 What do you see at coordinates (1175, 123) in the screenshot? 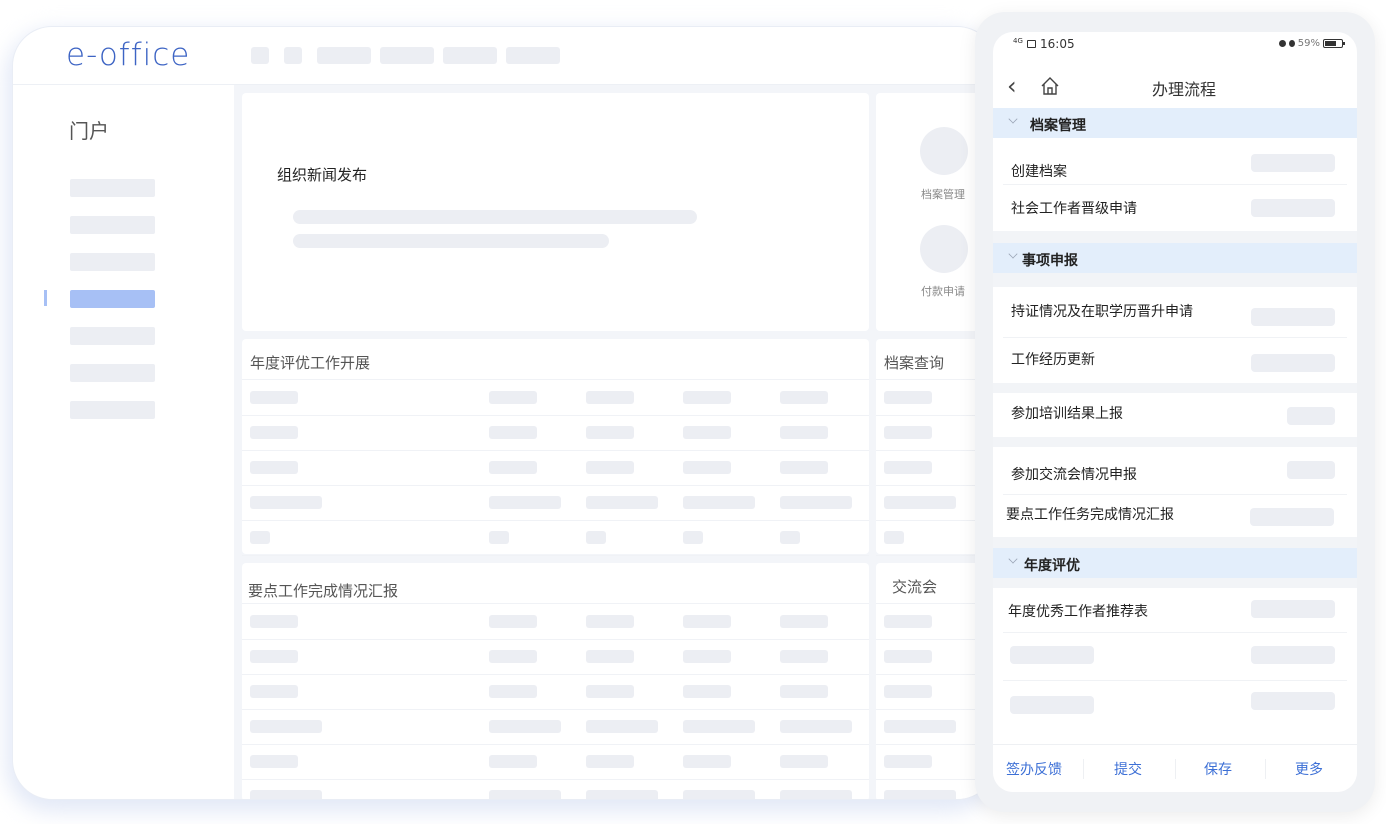
I see `section-header-archive: 档案管理` at bounding box center [1175, 123].